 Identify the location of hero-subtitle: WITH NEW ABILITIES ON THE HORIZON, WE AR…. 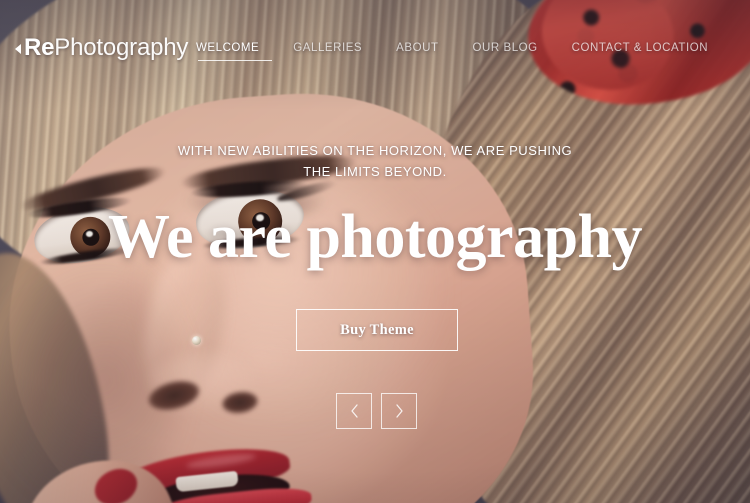
(375, 161).